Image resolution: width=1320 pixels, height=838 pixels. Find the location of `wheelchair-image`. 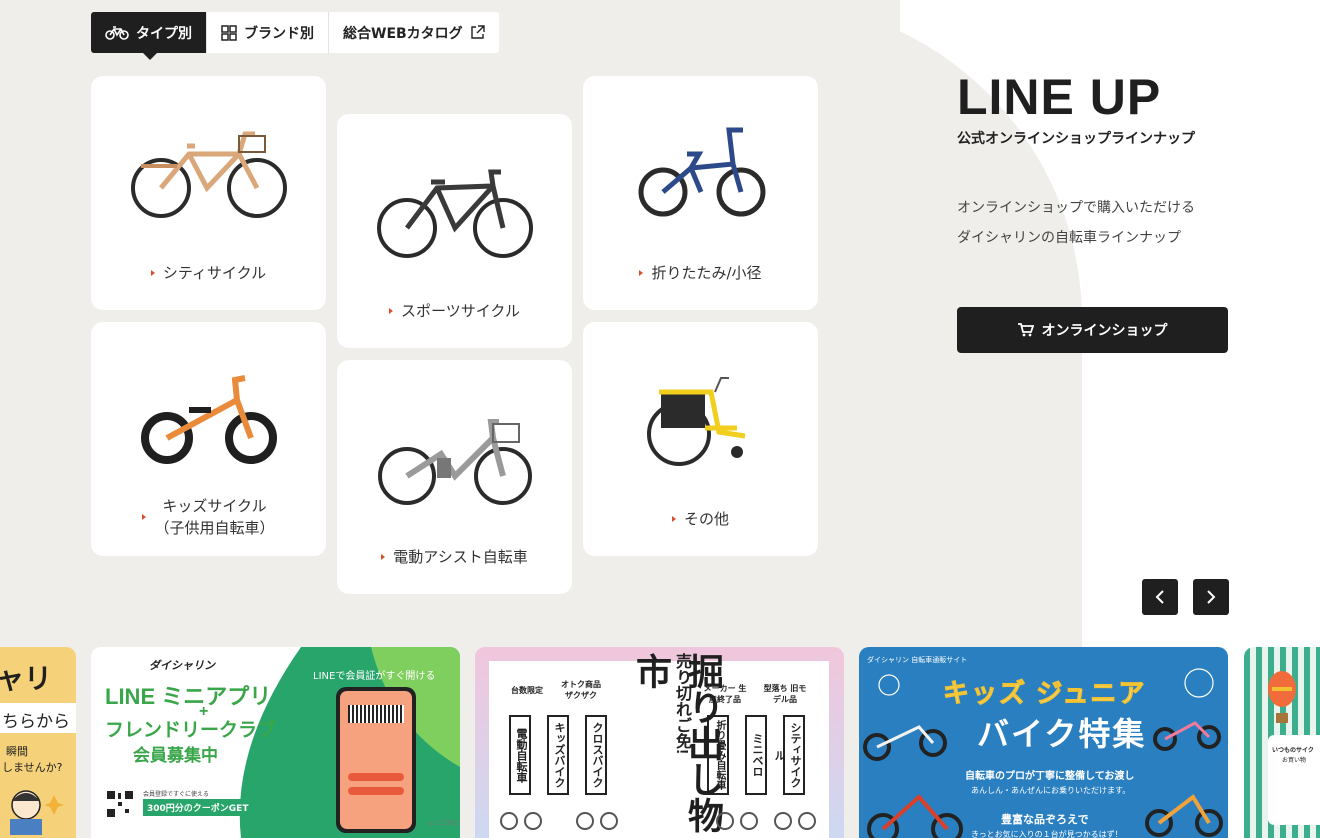

wheelchair-image is located at coordinates (695, 421).